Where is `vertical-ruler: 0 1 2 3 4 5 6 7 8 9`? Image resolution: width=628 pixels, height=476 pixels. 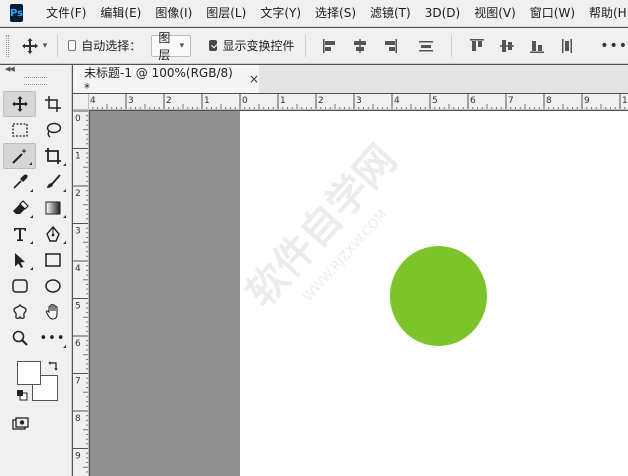
vertical-ruler: 0 1 2 3 4 5 6 7 8 9 is located at coordinates (81, 293).